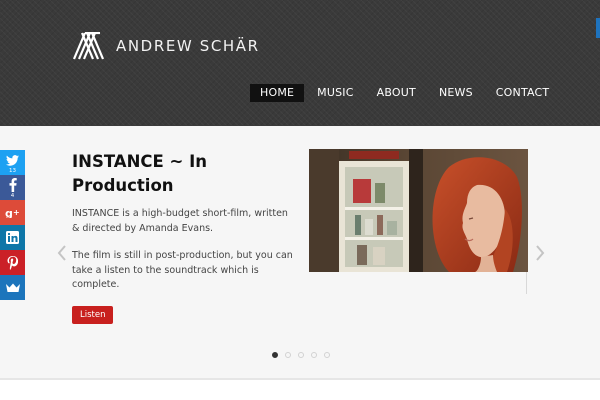  What do you see at coordinates (598, 28) in the screenshot?
I see `edge-tab` at bounding box center [598, 28].